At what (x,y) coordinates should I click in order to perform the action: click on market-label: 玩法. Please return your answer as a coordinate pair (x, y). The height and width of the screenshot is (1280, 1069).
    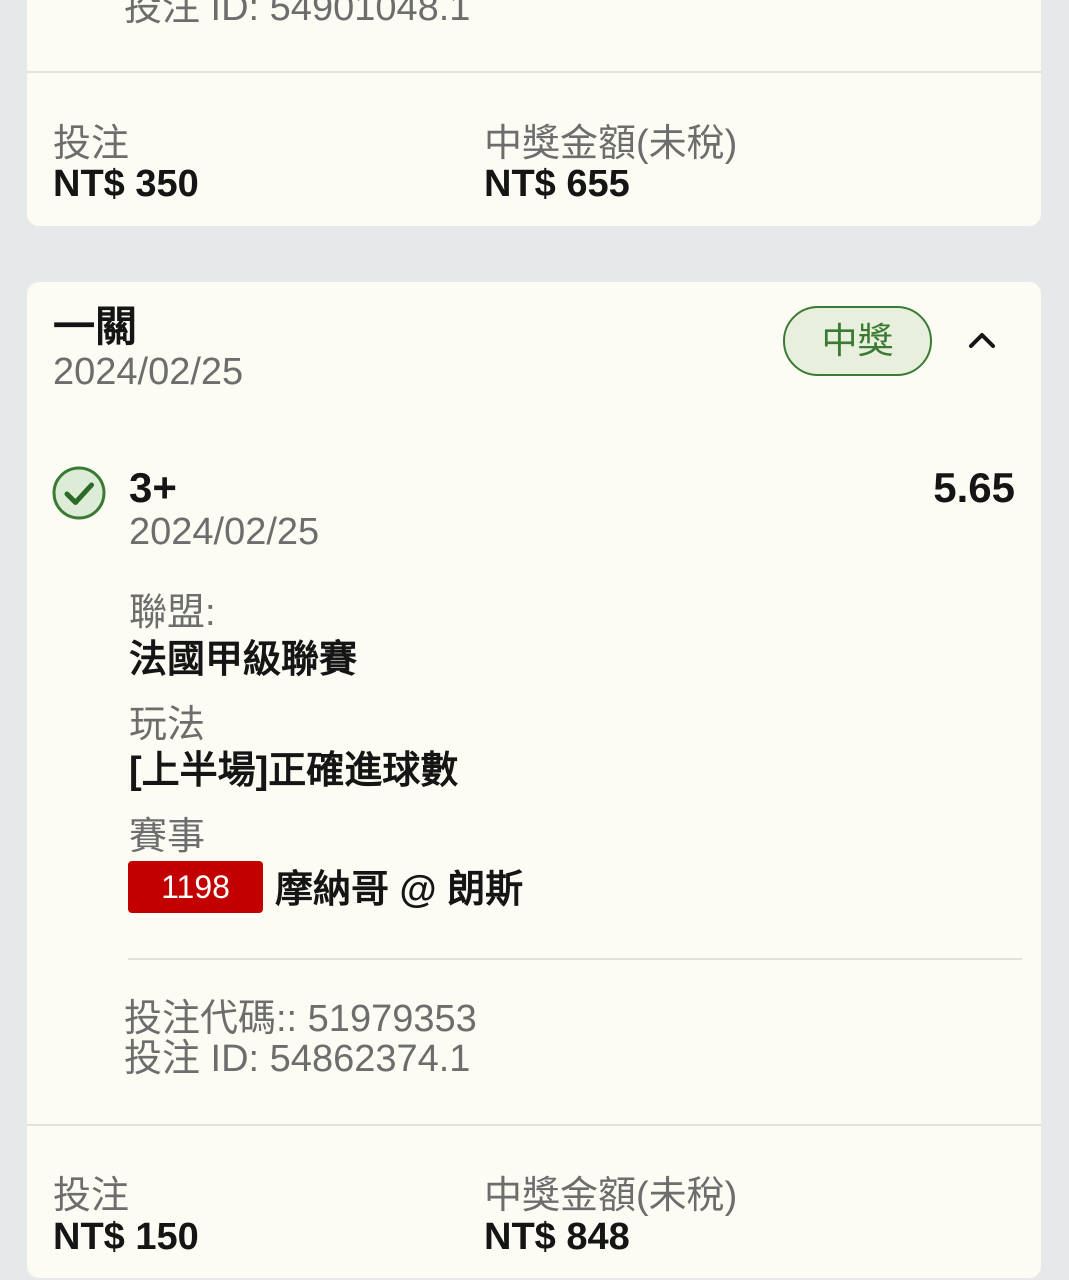
    Looking at the image, I should click on (167, 725).